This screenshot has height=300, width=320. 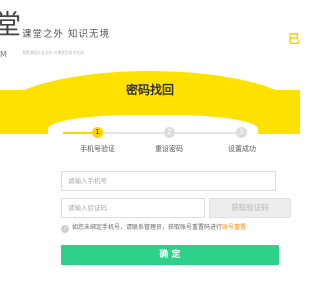 I want to click on verification-code-input, so click(x=133, y=208).